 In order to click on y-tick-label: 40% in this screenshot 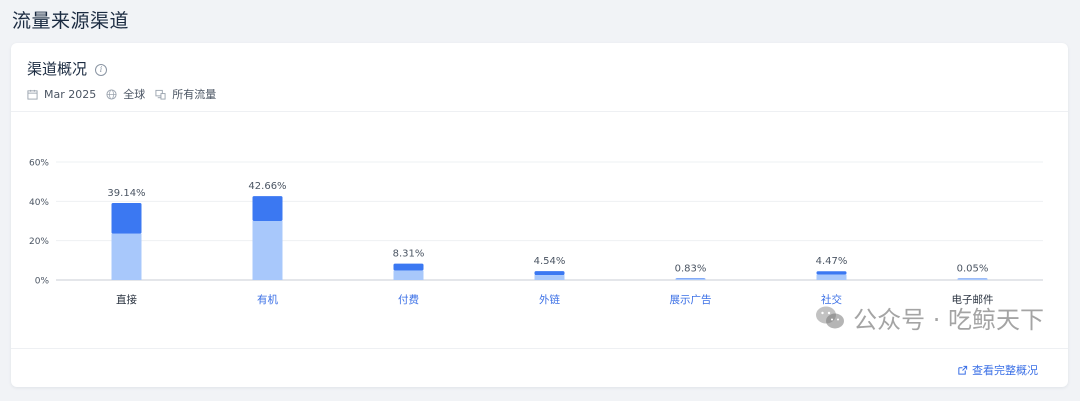, I will do `click(39, 203)`.